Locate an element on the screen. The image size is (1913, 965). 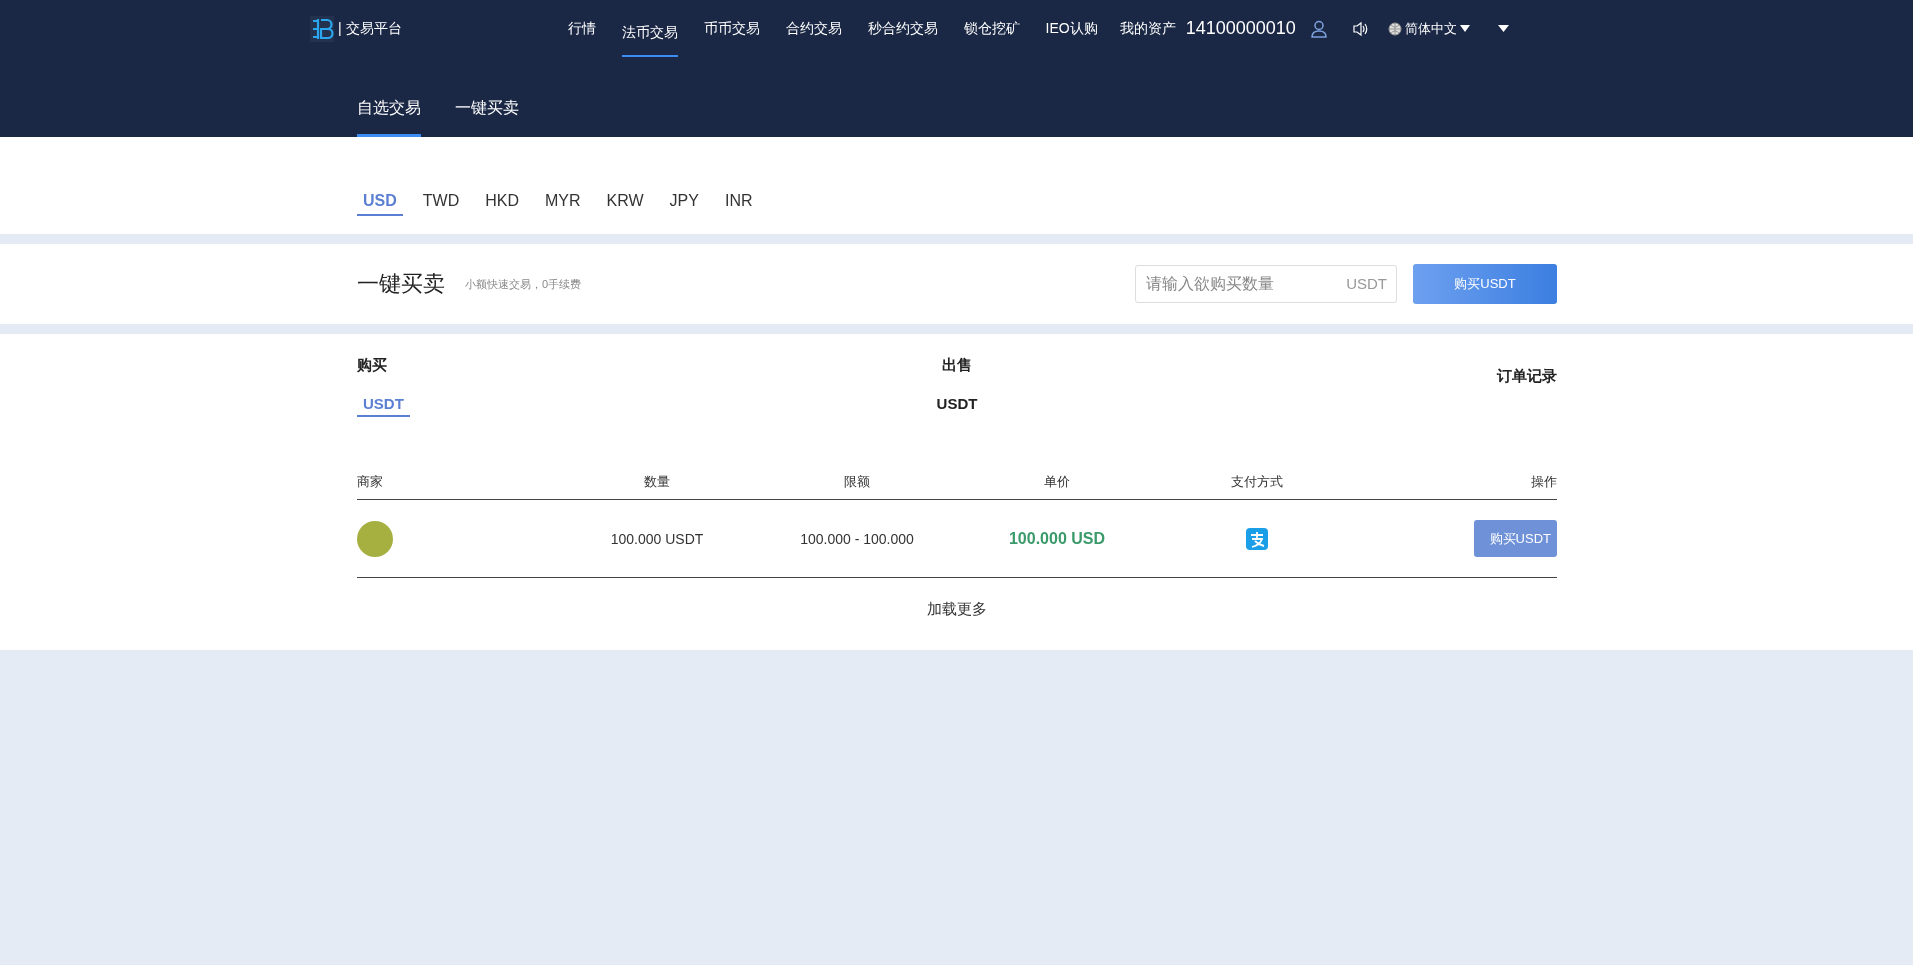
price-cell-text: 100.000 USD is located at coordinates (1057, 538).